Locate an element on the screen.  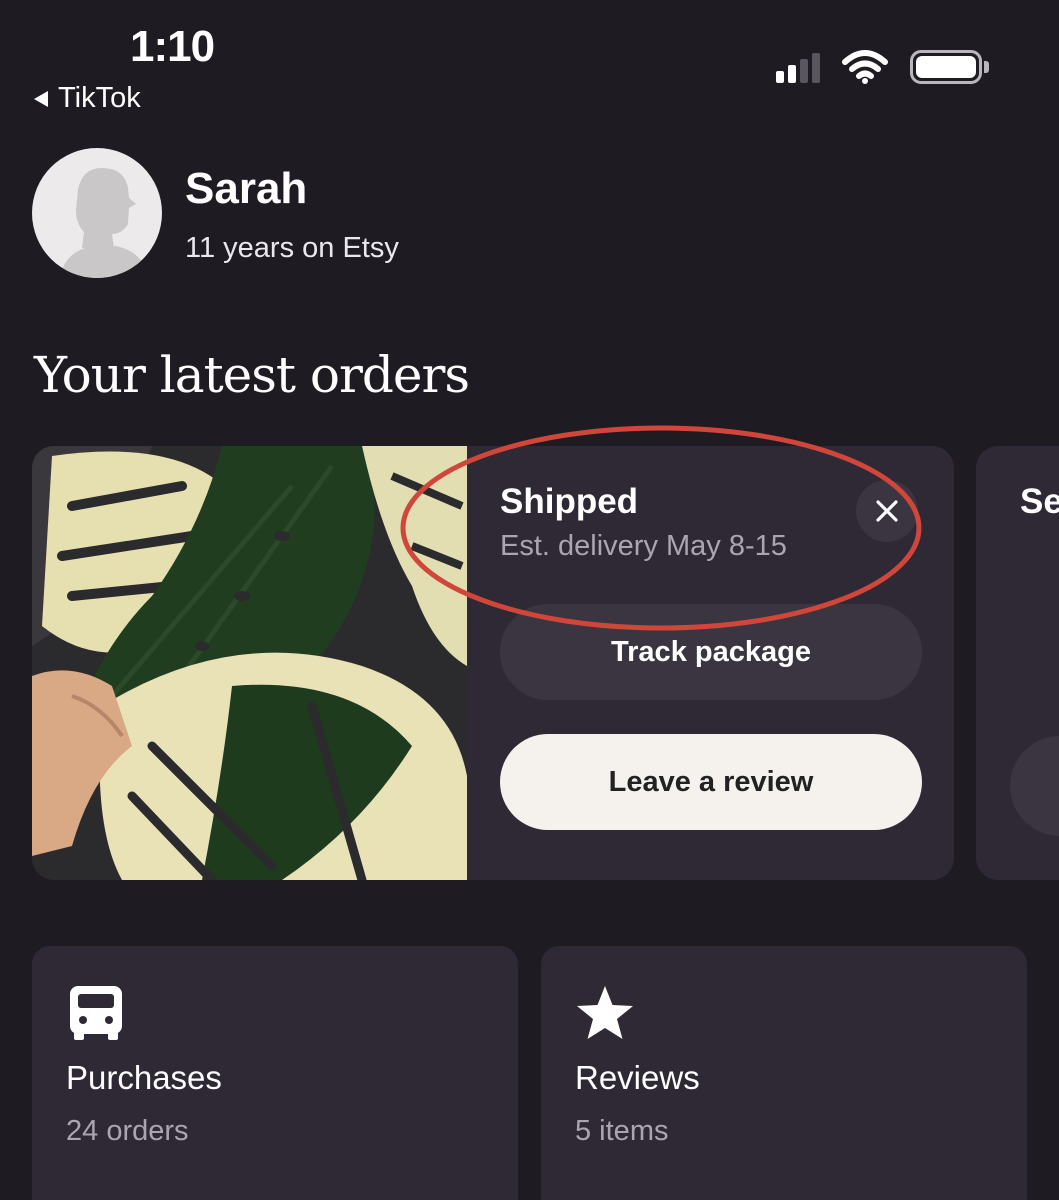
monstera-plant-image is located at coordinates (249, 663).